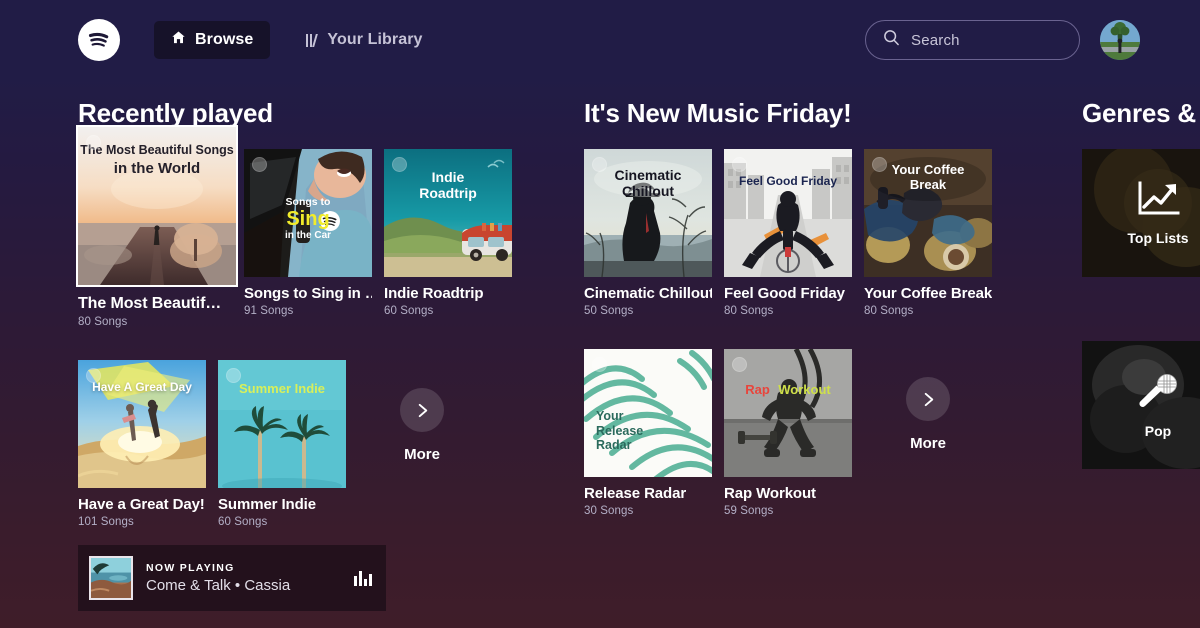 Image resolution: width=1200 pixels, height=628 pixels. Describe the element at coordinates (784, 294) in the screenshot. I see `card-title: Feel Good Friday` at that location.